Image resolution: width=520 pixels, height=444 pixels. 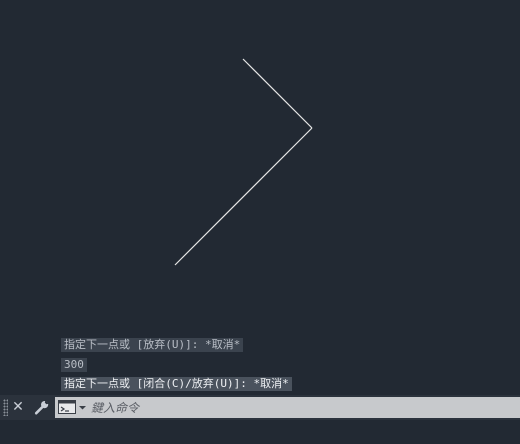 What do you see at coordinates (74, 365) in the screenshot?
I see `command-history-line: 300` at bounding box center [74, 365].